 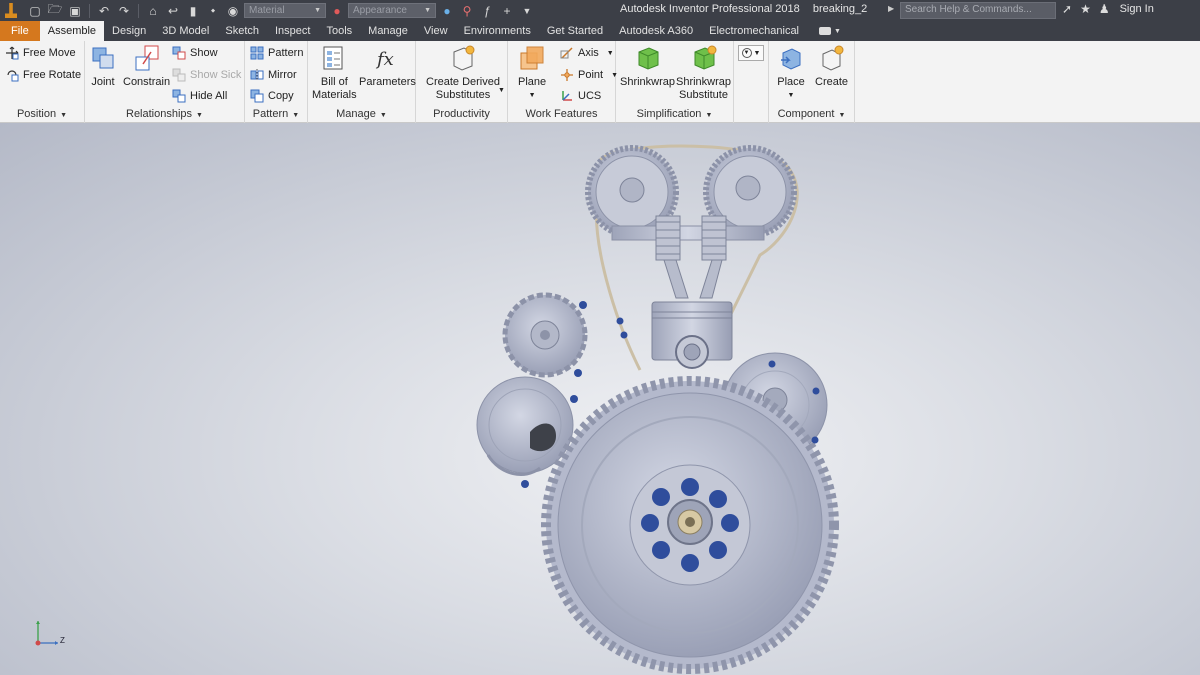 I want to click on show-sick-icon, so click(x=179, y=75).